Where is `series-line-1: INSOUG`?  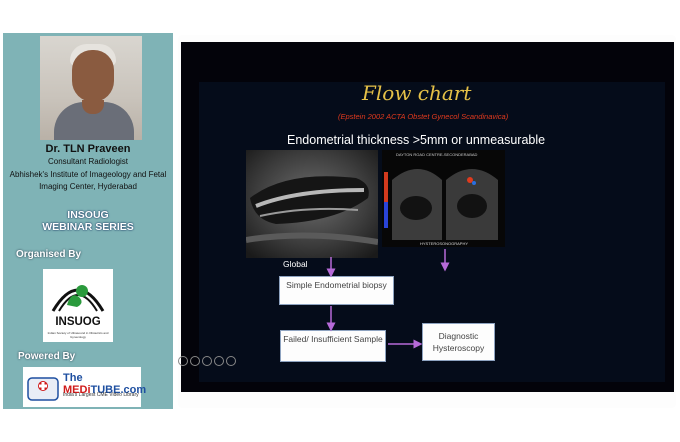
series-line-1: INSOUG is located at coordinates (88, 215).